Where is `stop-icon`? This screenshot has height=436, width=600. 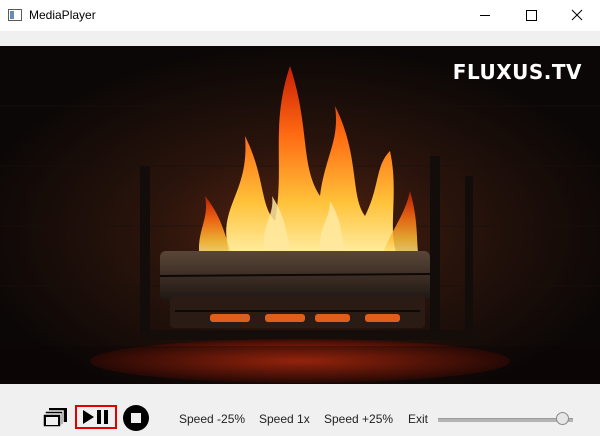 stop-icon is located at coordinates (136, 420).